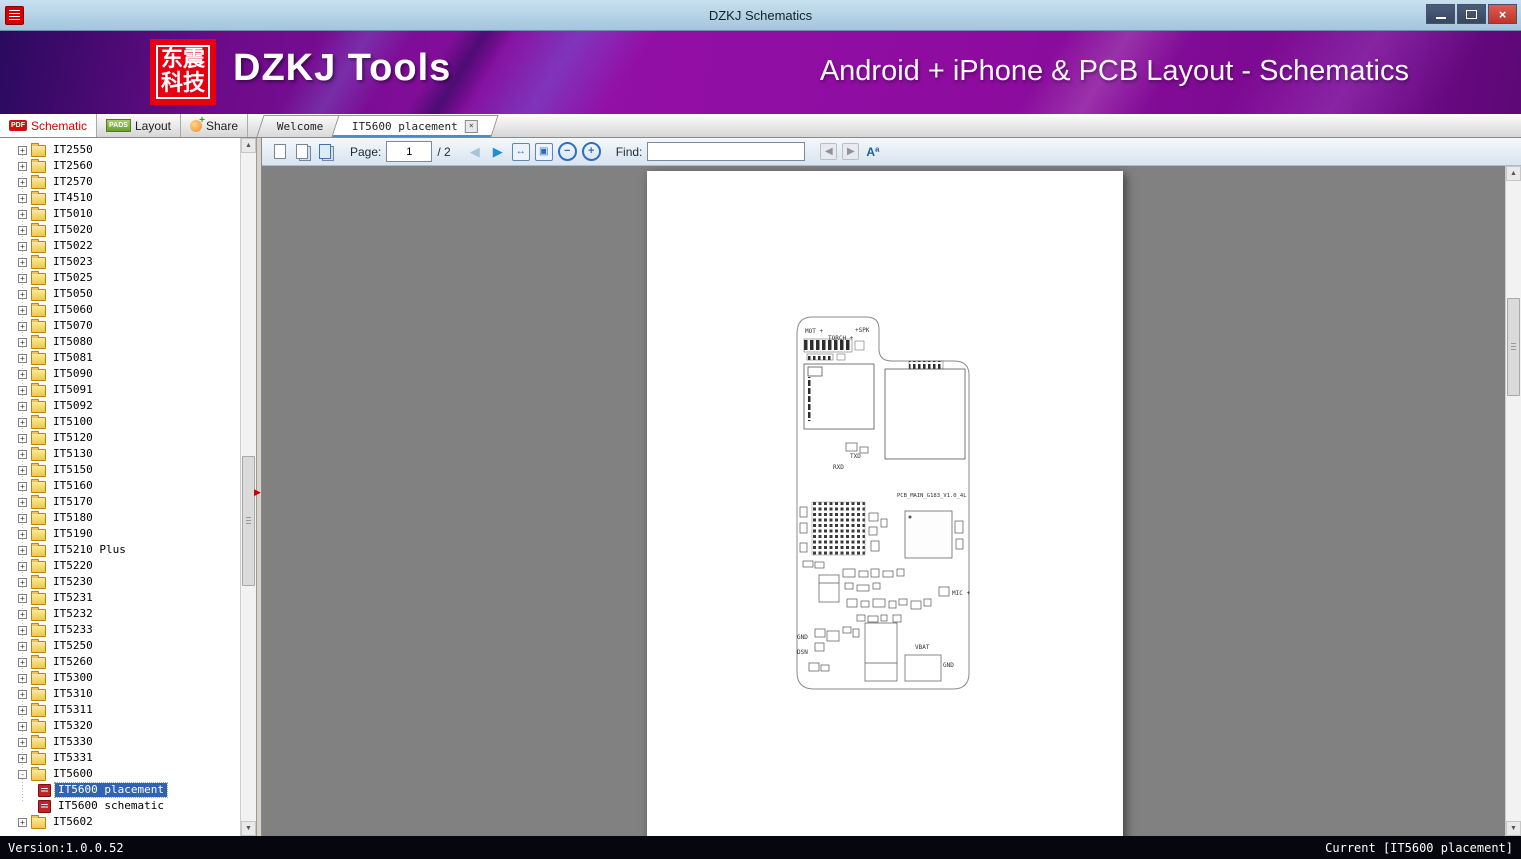 This screenshot has height=859, width=1521. I want to click on tree-item: IT2560, so click(120, 166).